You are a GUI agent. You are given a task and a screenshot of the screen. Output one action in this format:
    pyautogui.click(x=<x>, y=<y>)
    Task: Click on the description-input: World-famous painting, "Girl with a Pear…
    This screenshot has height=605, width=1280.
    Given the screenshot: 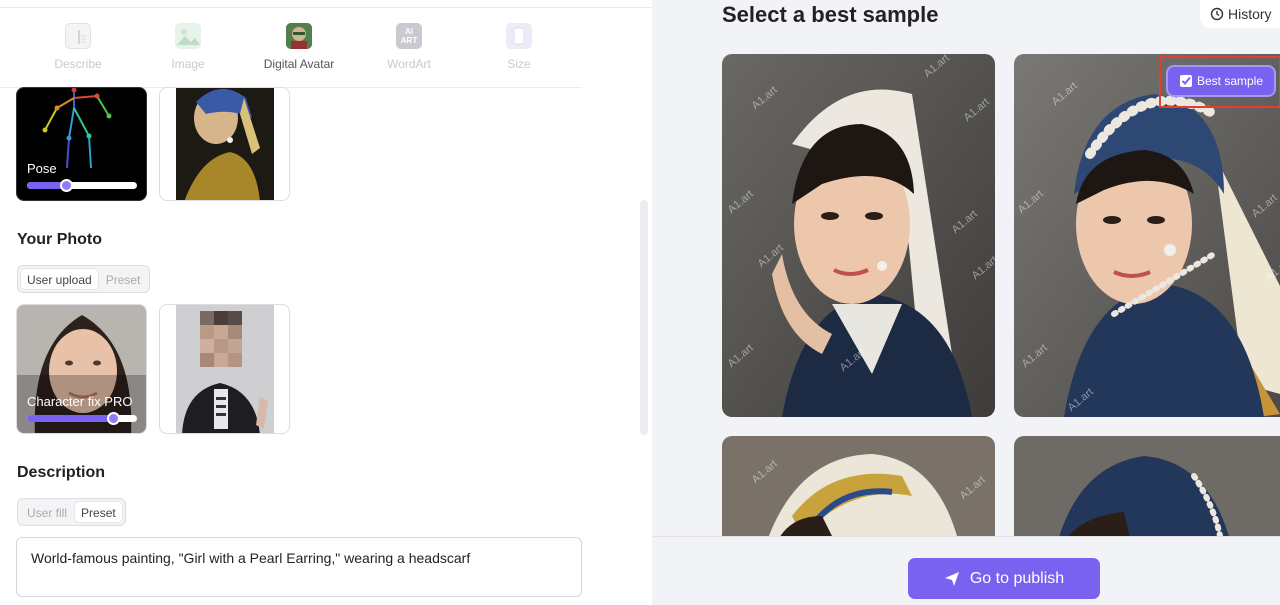 What is the action you would take?
    pyautogui.click(x=299, y=567)
    